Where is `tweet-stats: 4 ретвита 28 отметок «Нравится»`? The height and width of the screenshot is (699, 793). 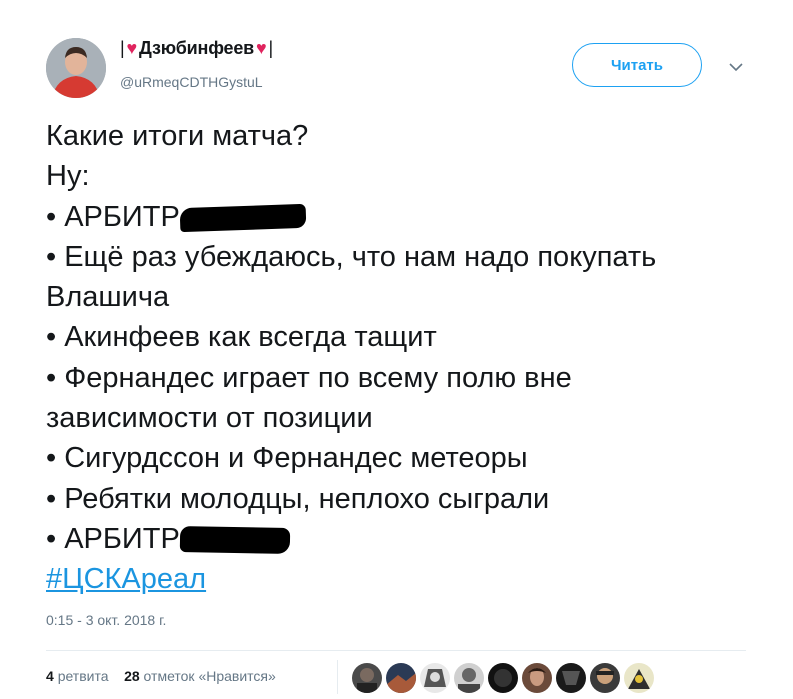 tweet-stats: 4 ретвита 28 отметок «Нравится» is located at coordinates (161, 676).